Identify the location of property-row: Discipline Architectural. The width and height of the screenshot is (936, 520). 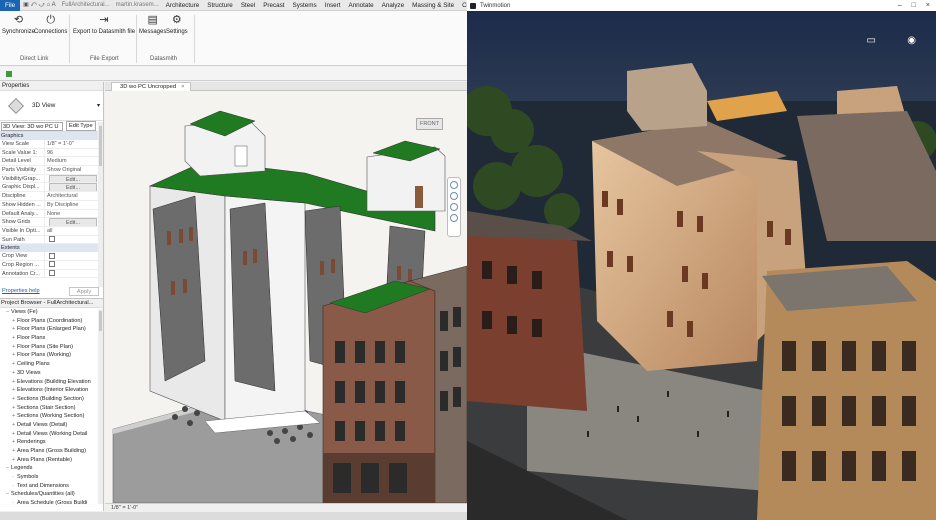
(51, 196).